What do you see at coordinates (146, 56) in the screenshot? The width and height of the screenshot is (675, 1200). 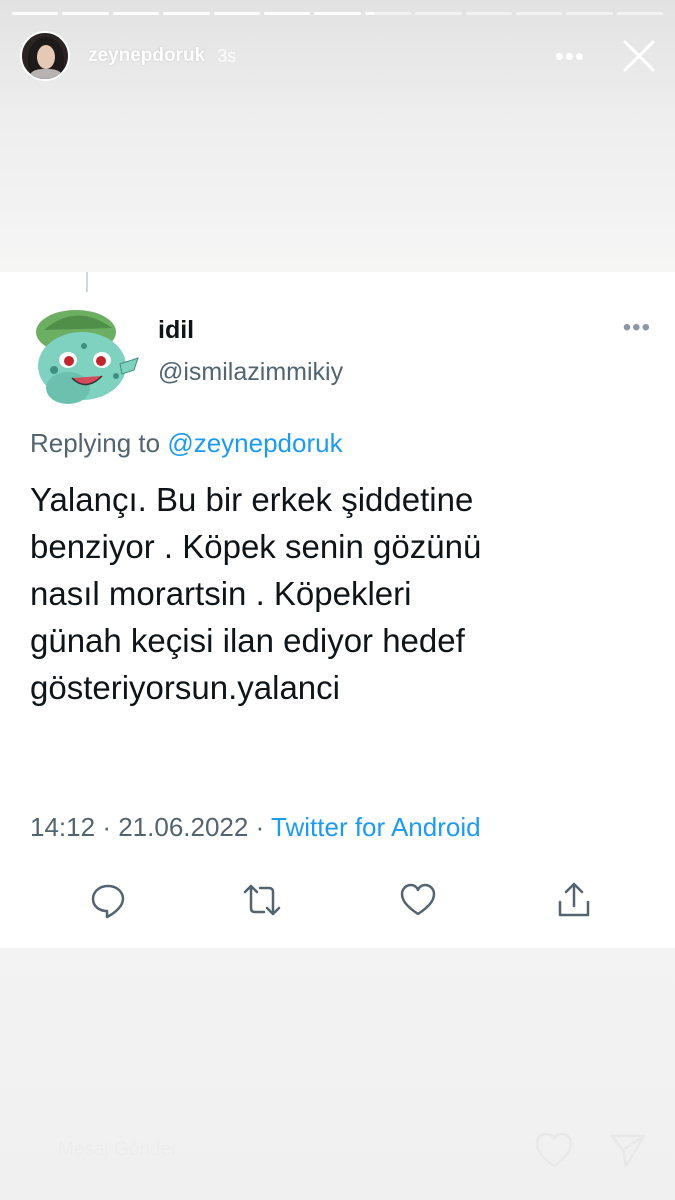 I see `story-username: zeynepdoruk` at bounding box center [146, 56].